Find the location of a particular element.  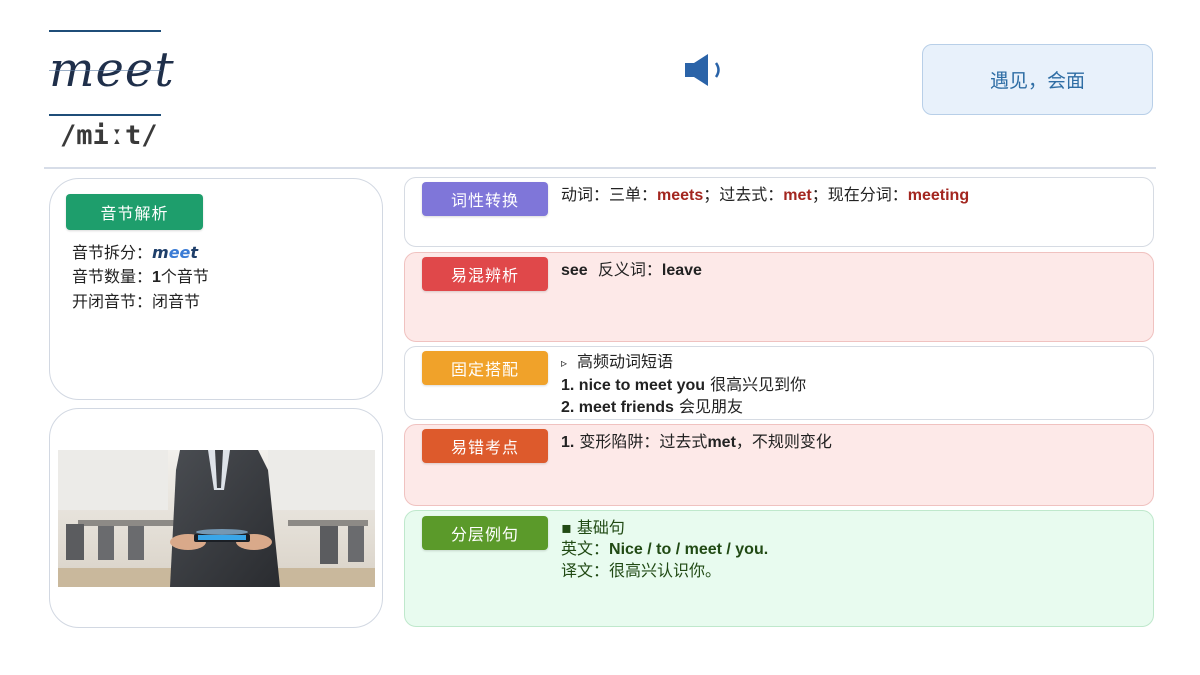

collocation-item-1: 1. nice to meet you 很高兴见到你 is located at coordinates (684, 384).